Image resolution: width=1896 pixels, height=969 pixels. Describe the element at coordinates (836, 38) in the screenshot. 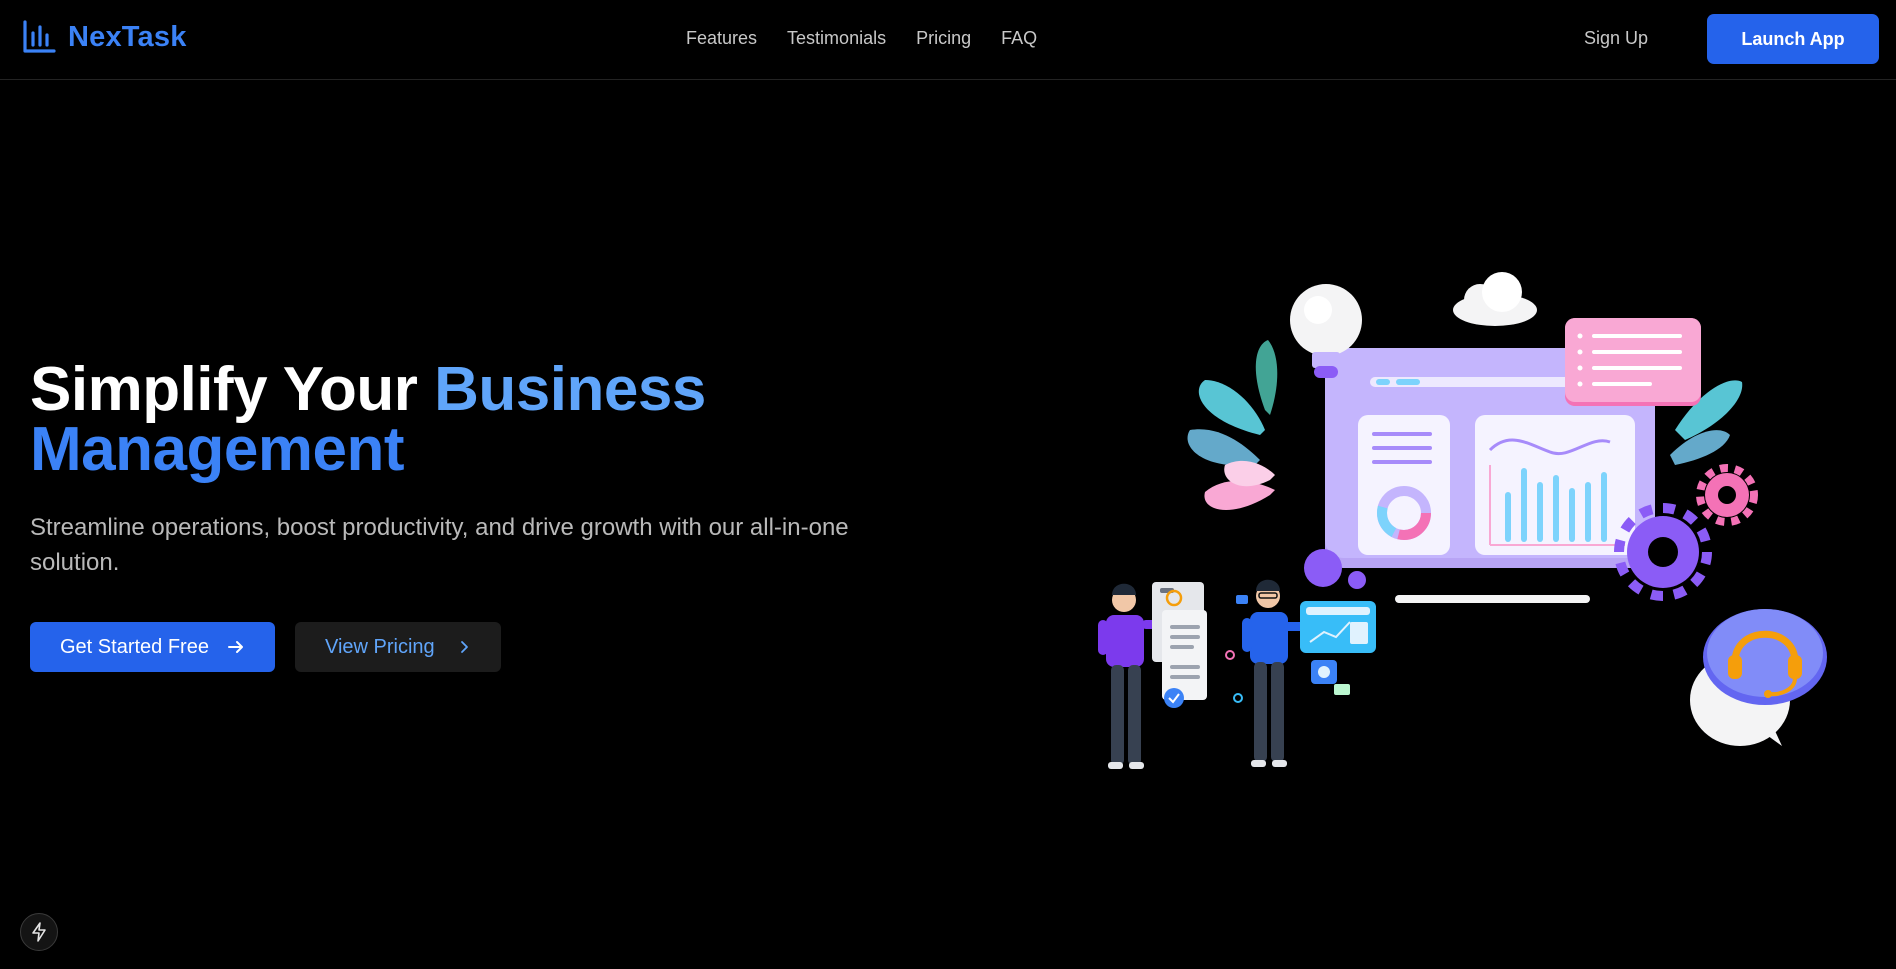

I see `nav-link-testimonials: Testimonials` at that location.